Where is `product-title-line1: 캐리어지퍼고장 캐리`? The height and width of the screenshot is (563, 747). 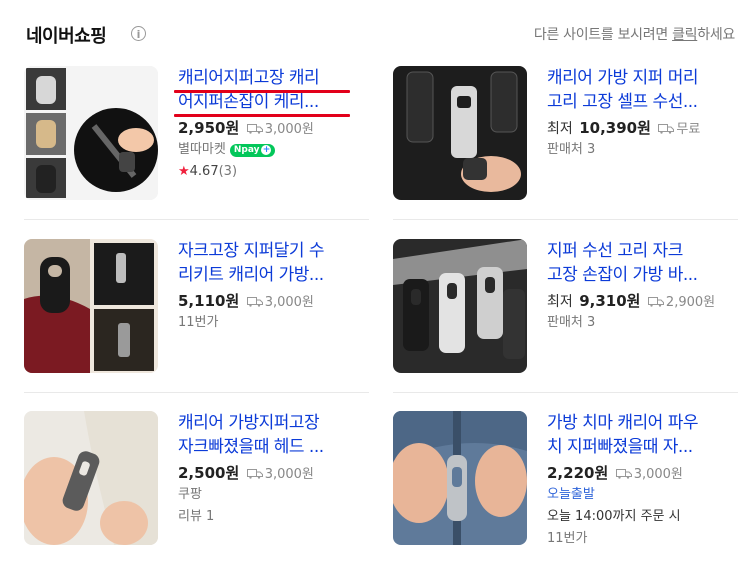
product-title-line1: 캐리어지퍼고장 캐리 is located at coordinates (273, 78).